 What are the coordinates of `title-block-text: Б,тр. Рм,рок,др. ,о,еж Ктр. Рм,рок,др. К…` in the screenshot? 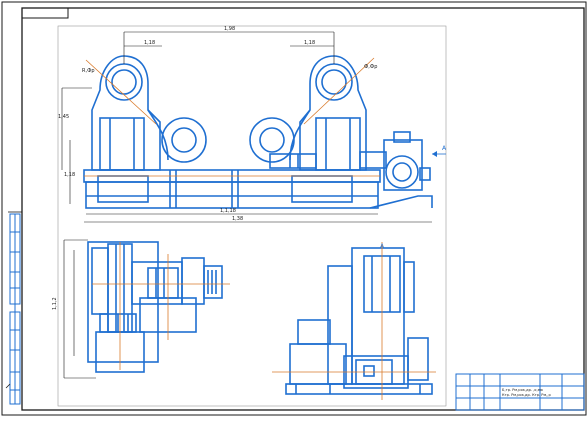 It's located at (526, 392).